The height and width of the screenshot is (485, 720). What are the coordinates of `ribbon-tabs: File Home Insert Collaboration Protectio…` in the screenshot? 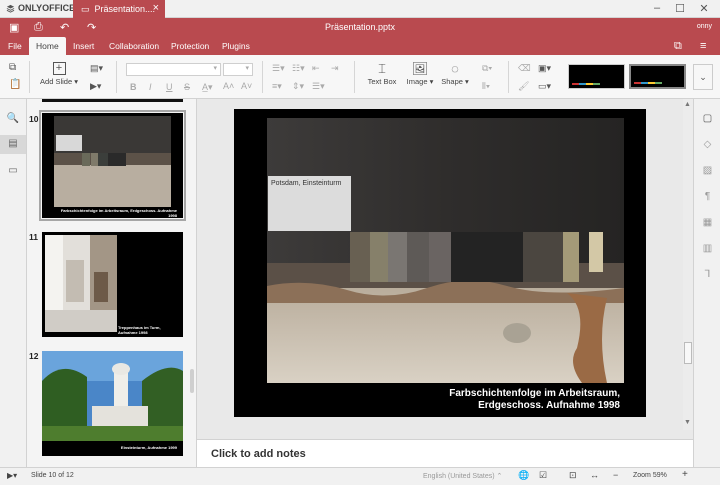 It's located at (360, 46).